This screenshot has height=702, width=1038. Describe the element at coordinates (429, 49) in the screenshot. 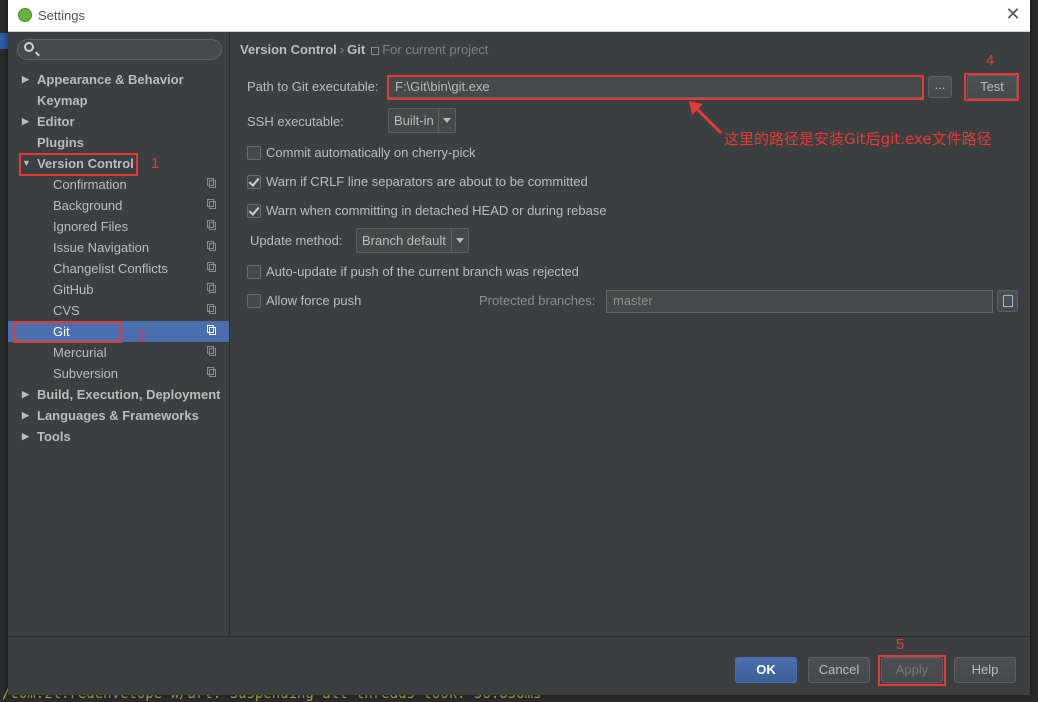

I see `scope-indicator: For current project` at that location.